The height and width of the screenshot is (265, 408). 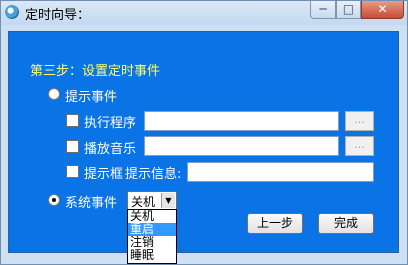 I want to click on dropdown-option-sleep: 睡眠, so click(x=152, y=255).